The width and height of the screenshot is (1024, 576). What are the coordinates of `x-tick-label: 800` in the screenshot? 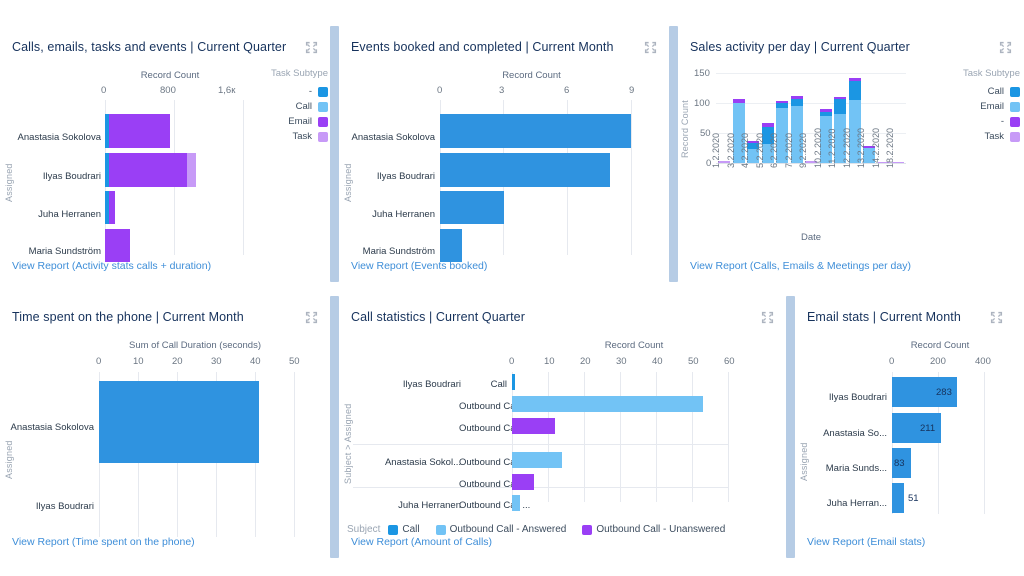 It's located at (168, 90).